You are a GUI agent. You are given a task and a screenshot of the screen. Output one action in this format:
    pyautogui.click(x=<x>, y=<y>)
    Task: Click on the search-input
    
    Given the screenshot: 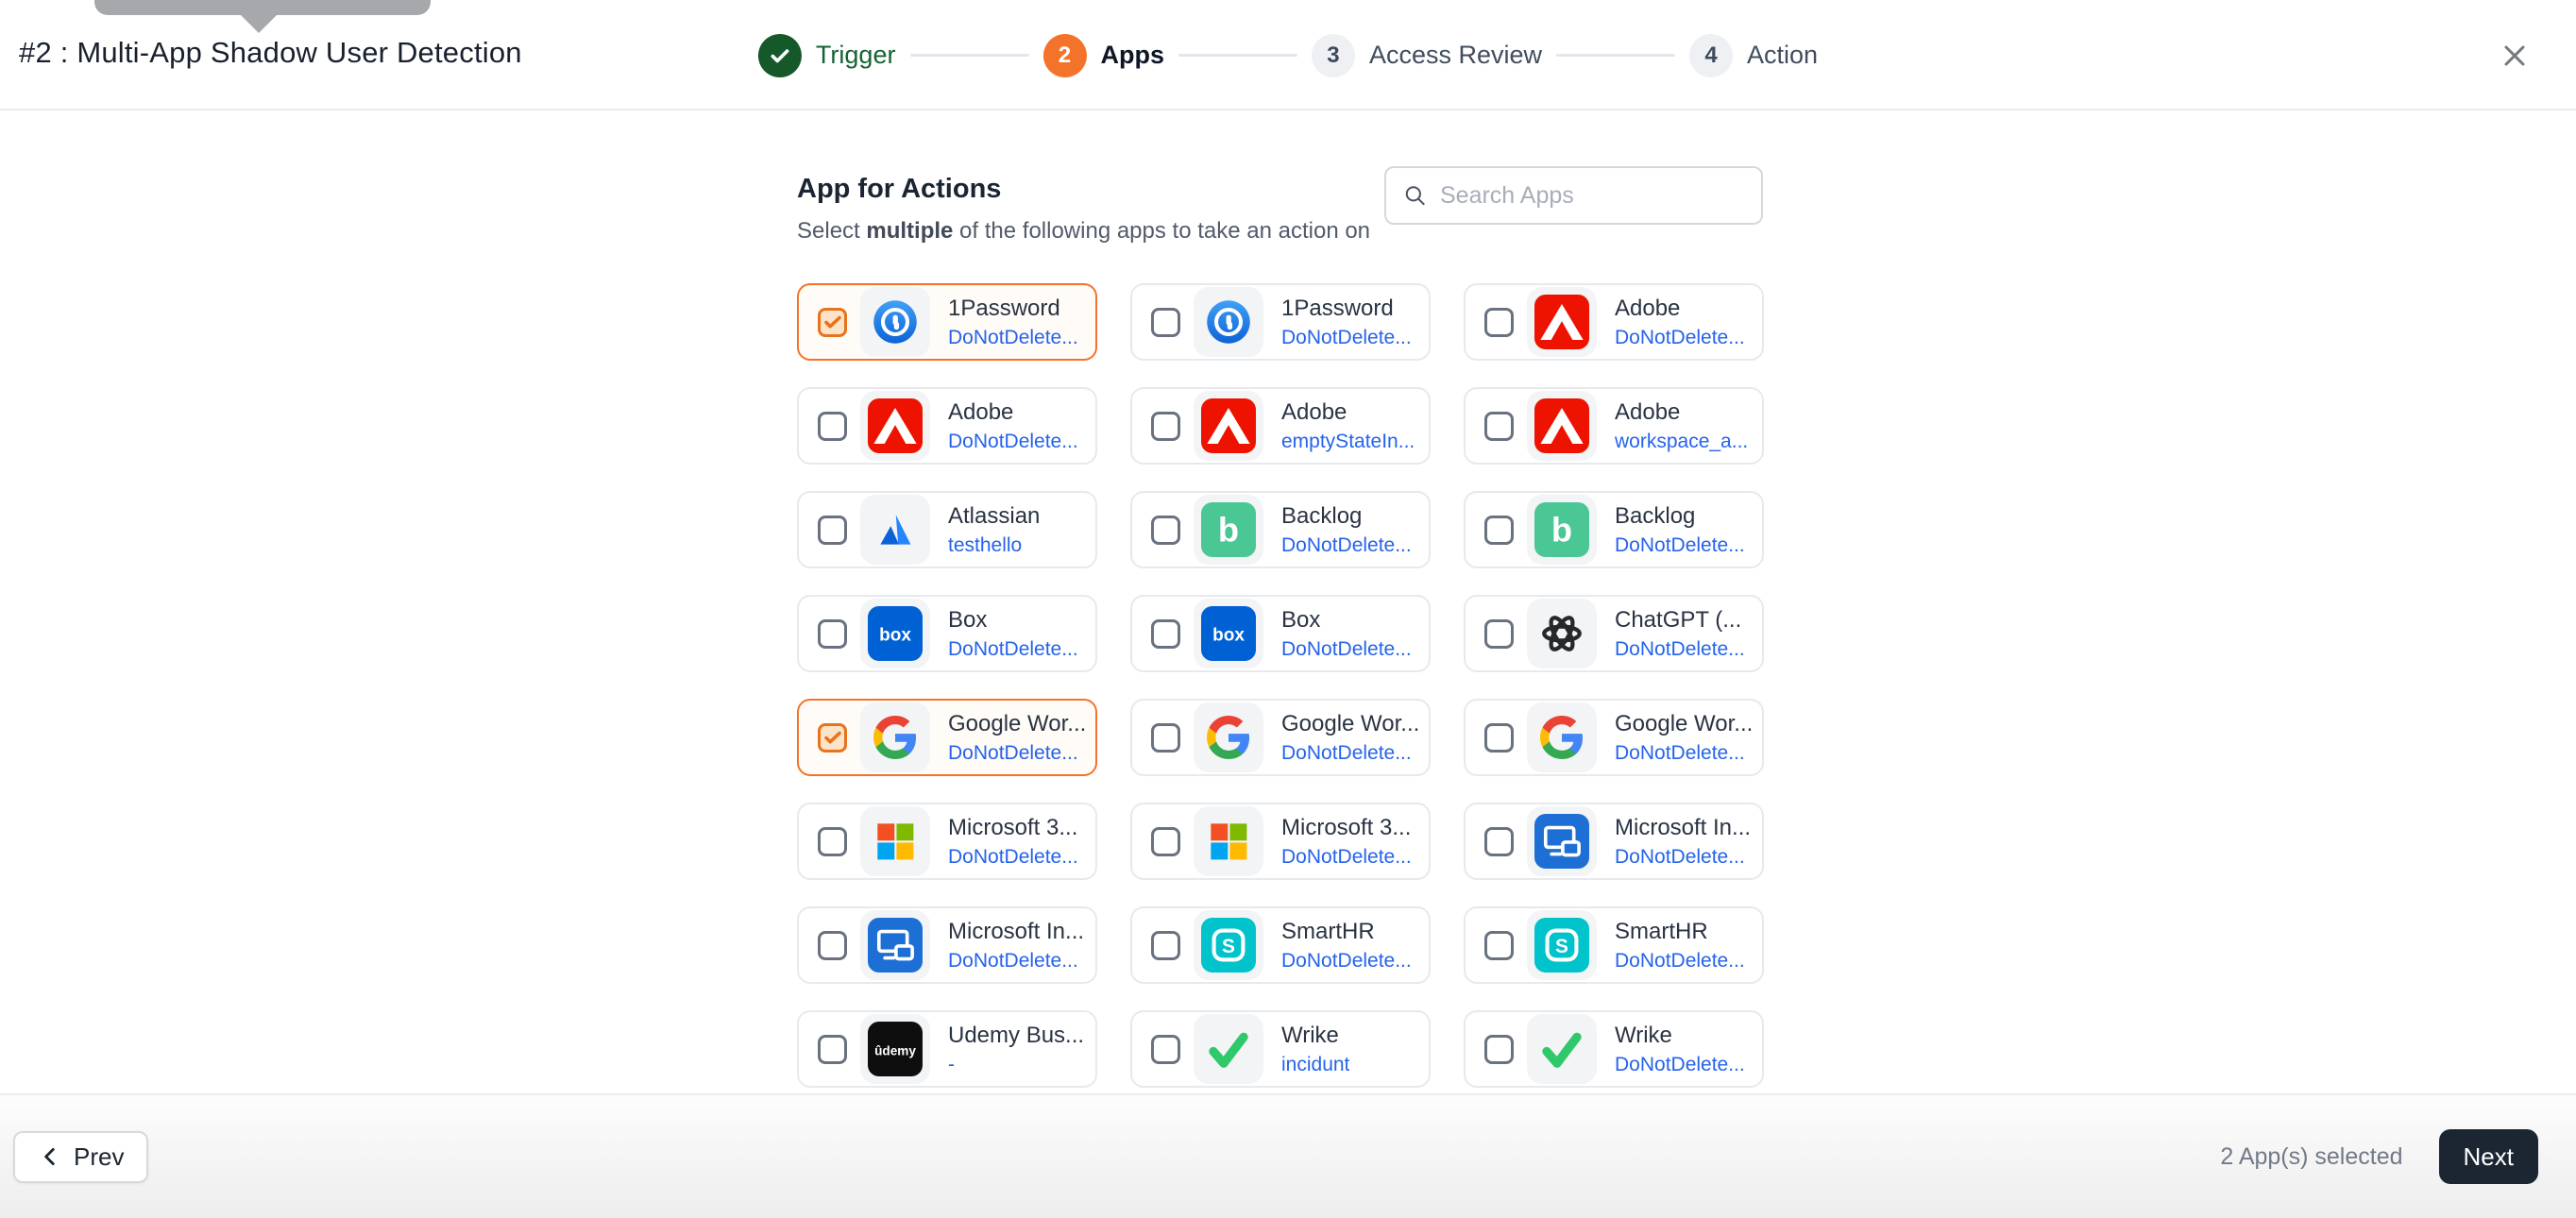 What is the action you would take?
    pyautogui.click(x=1592, y=195)
    